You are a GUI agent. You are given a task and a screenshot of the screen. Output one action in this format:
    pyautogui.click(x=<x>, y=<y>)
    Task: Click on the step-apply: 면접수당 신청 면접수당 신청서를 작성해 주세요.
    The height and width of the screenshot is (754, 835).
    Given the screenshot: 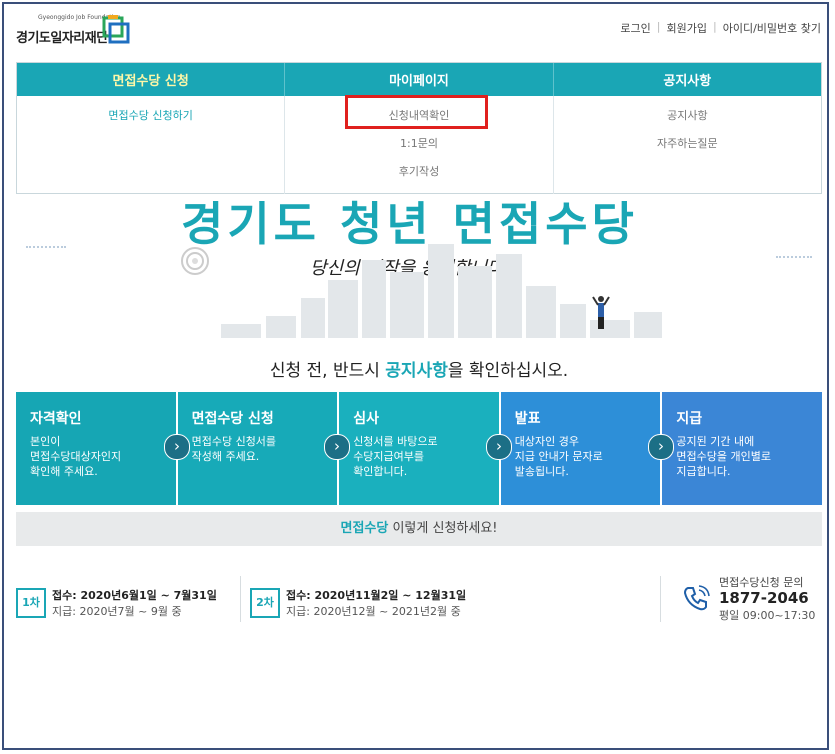 What is the action you would take?
    pyautogui.click(x=258, y=448)
    